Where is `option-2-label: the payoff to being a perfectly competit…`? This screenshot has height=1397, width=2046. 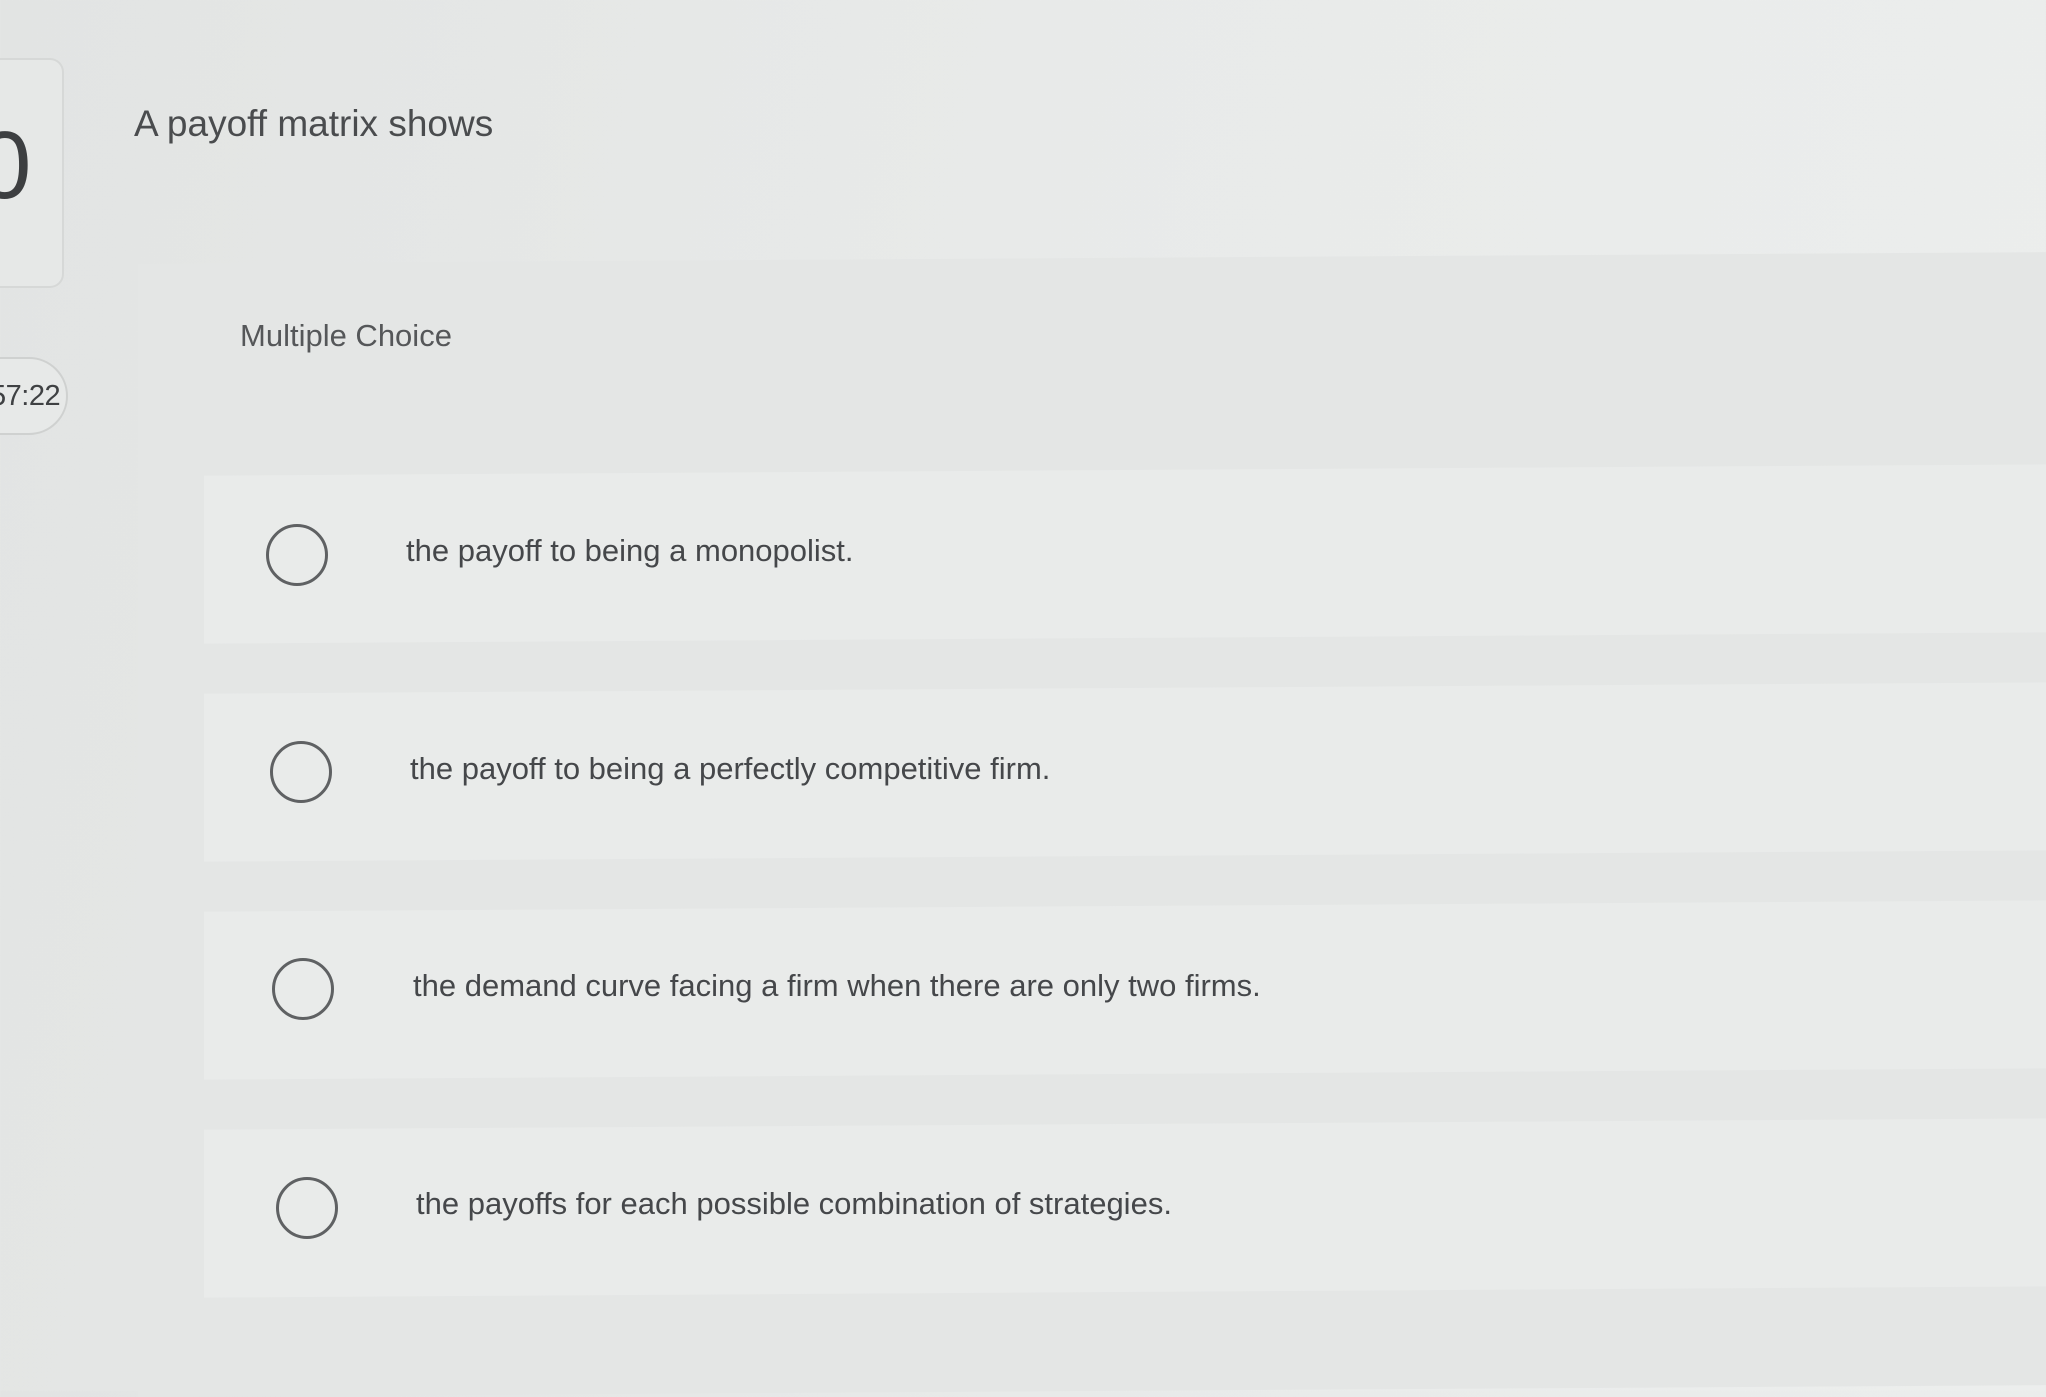
option-2-label: the payoff to being a perfectly competit… is located at coordinates (730, 769).